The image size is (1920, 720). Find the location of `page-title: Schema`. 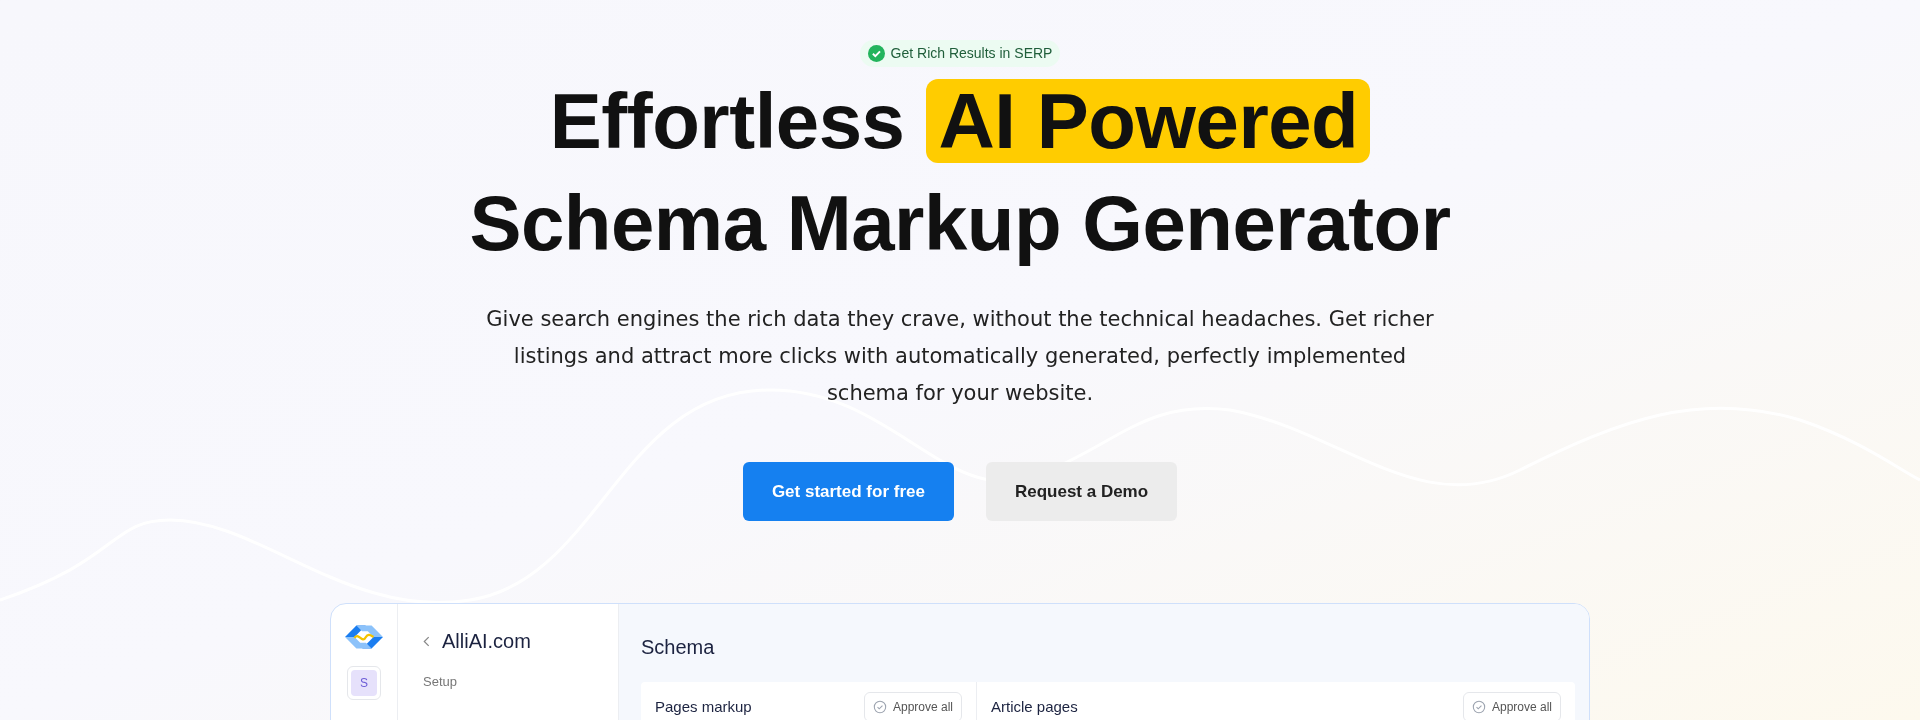

page-title: Schema is located at coordinates (678, 647).